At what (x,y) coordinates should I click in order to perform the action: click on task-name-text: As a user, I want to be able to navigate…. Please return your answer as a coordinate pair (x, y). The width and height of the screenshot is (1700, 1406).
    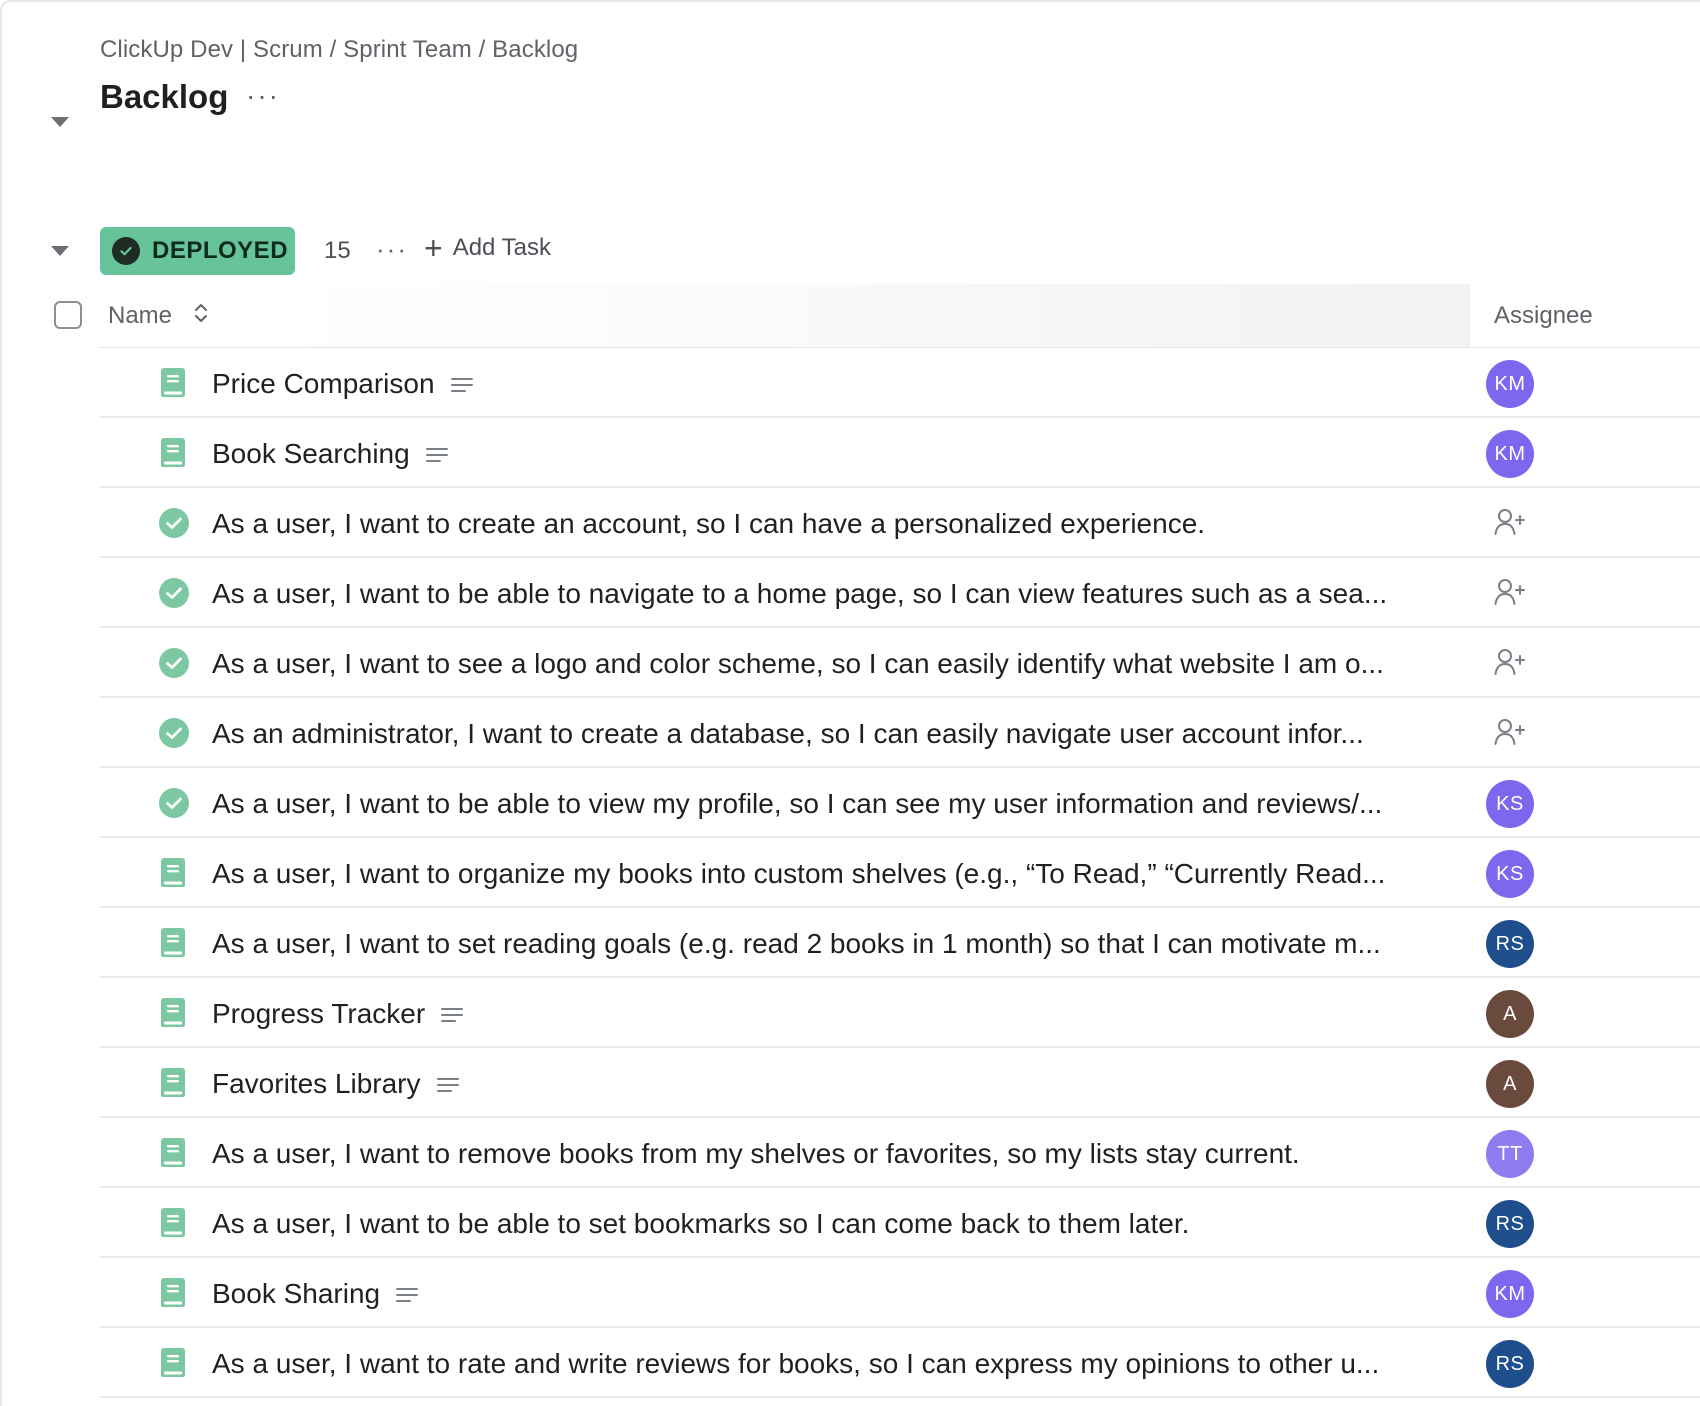
    Looking at the image, I should click on (800, 593).